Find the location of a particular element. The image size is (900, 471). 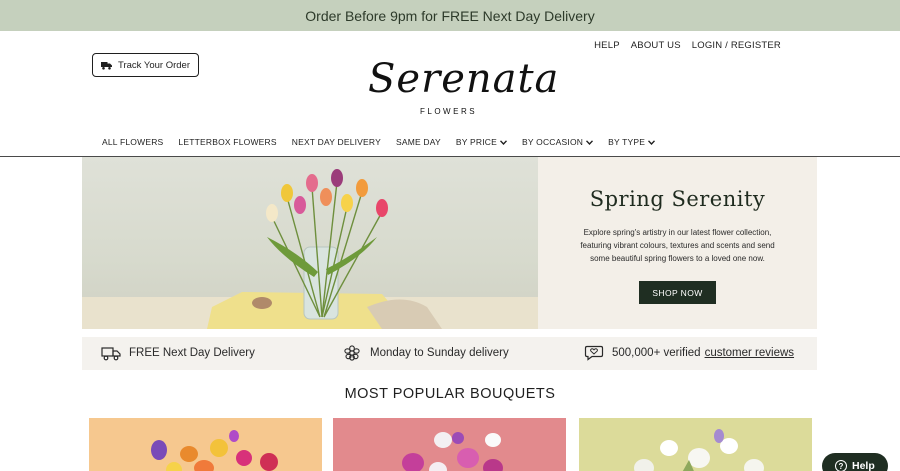

usp-reviews: 500,000+ verified customer reviews is located at coordinates (689, 353).